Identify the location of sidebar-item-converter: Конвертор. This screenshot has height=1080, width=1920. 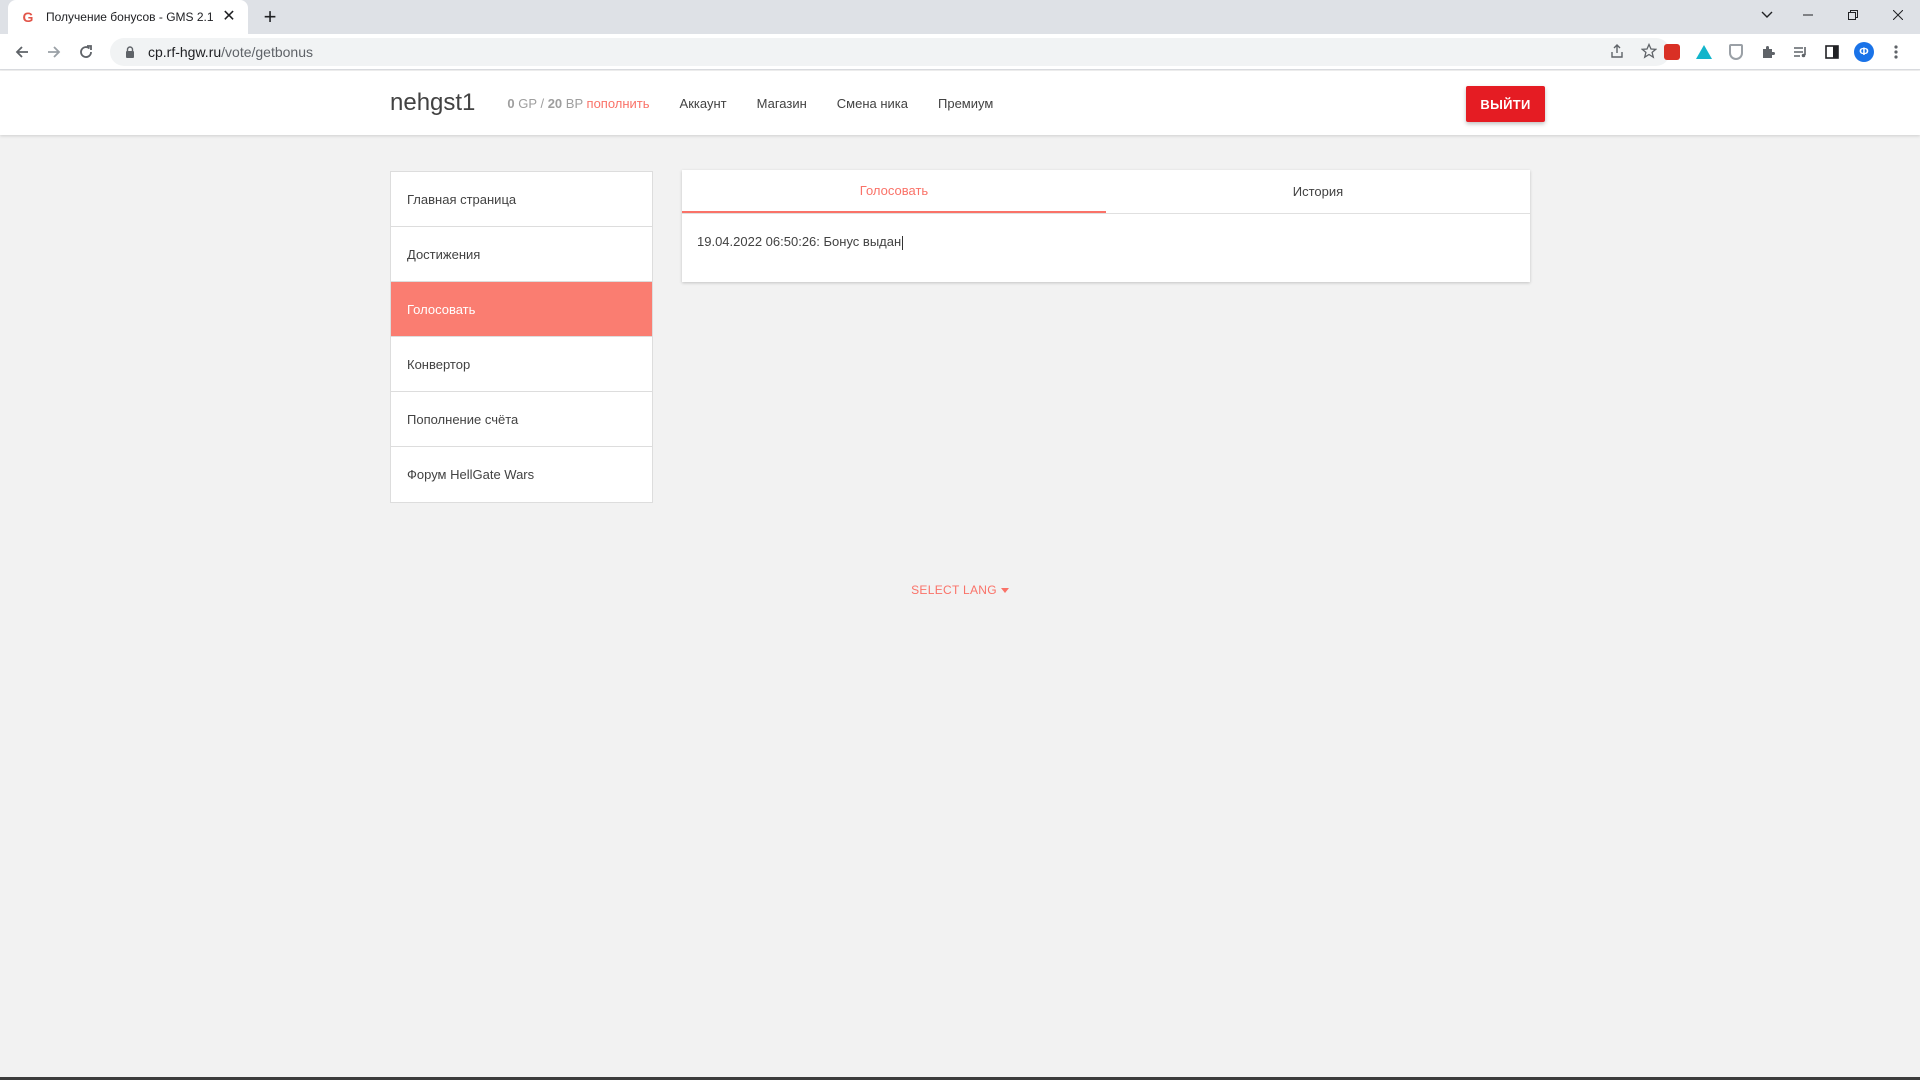
(521, 364).